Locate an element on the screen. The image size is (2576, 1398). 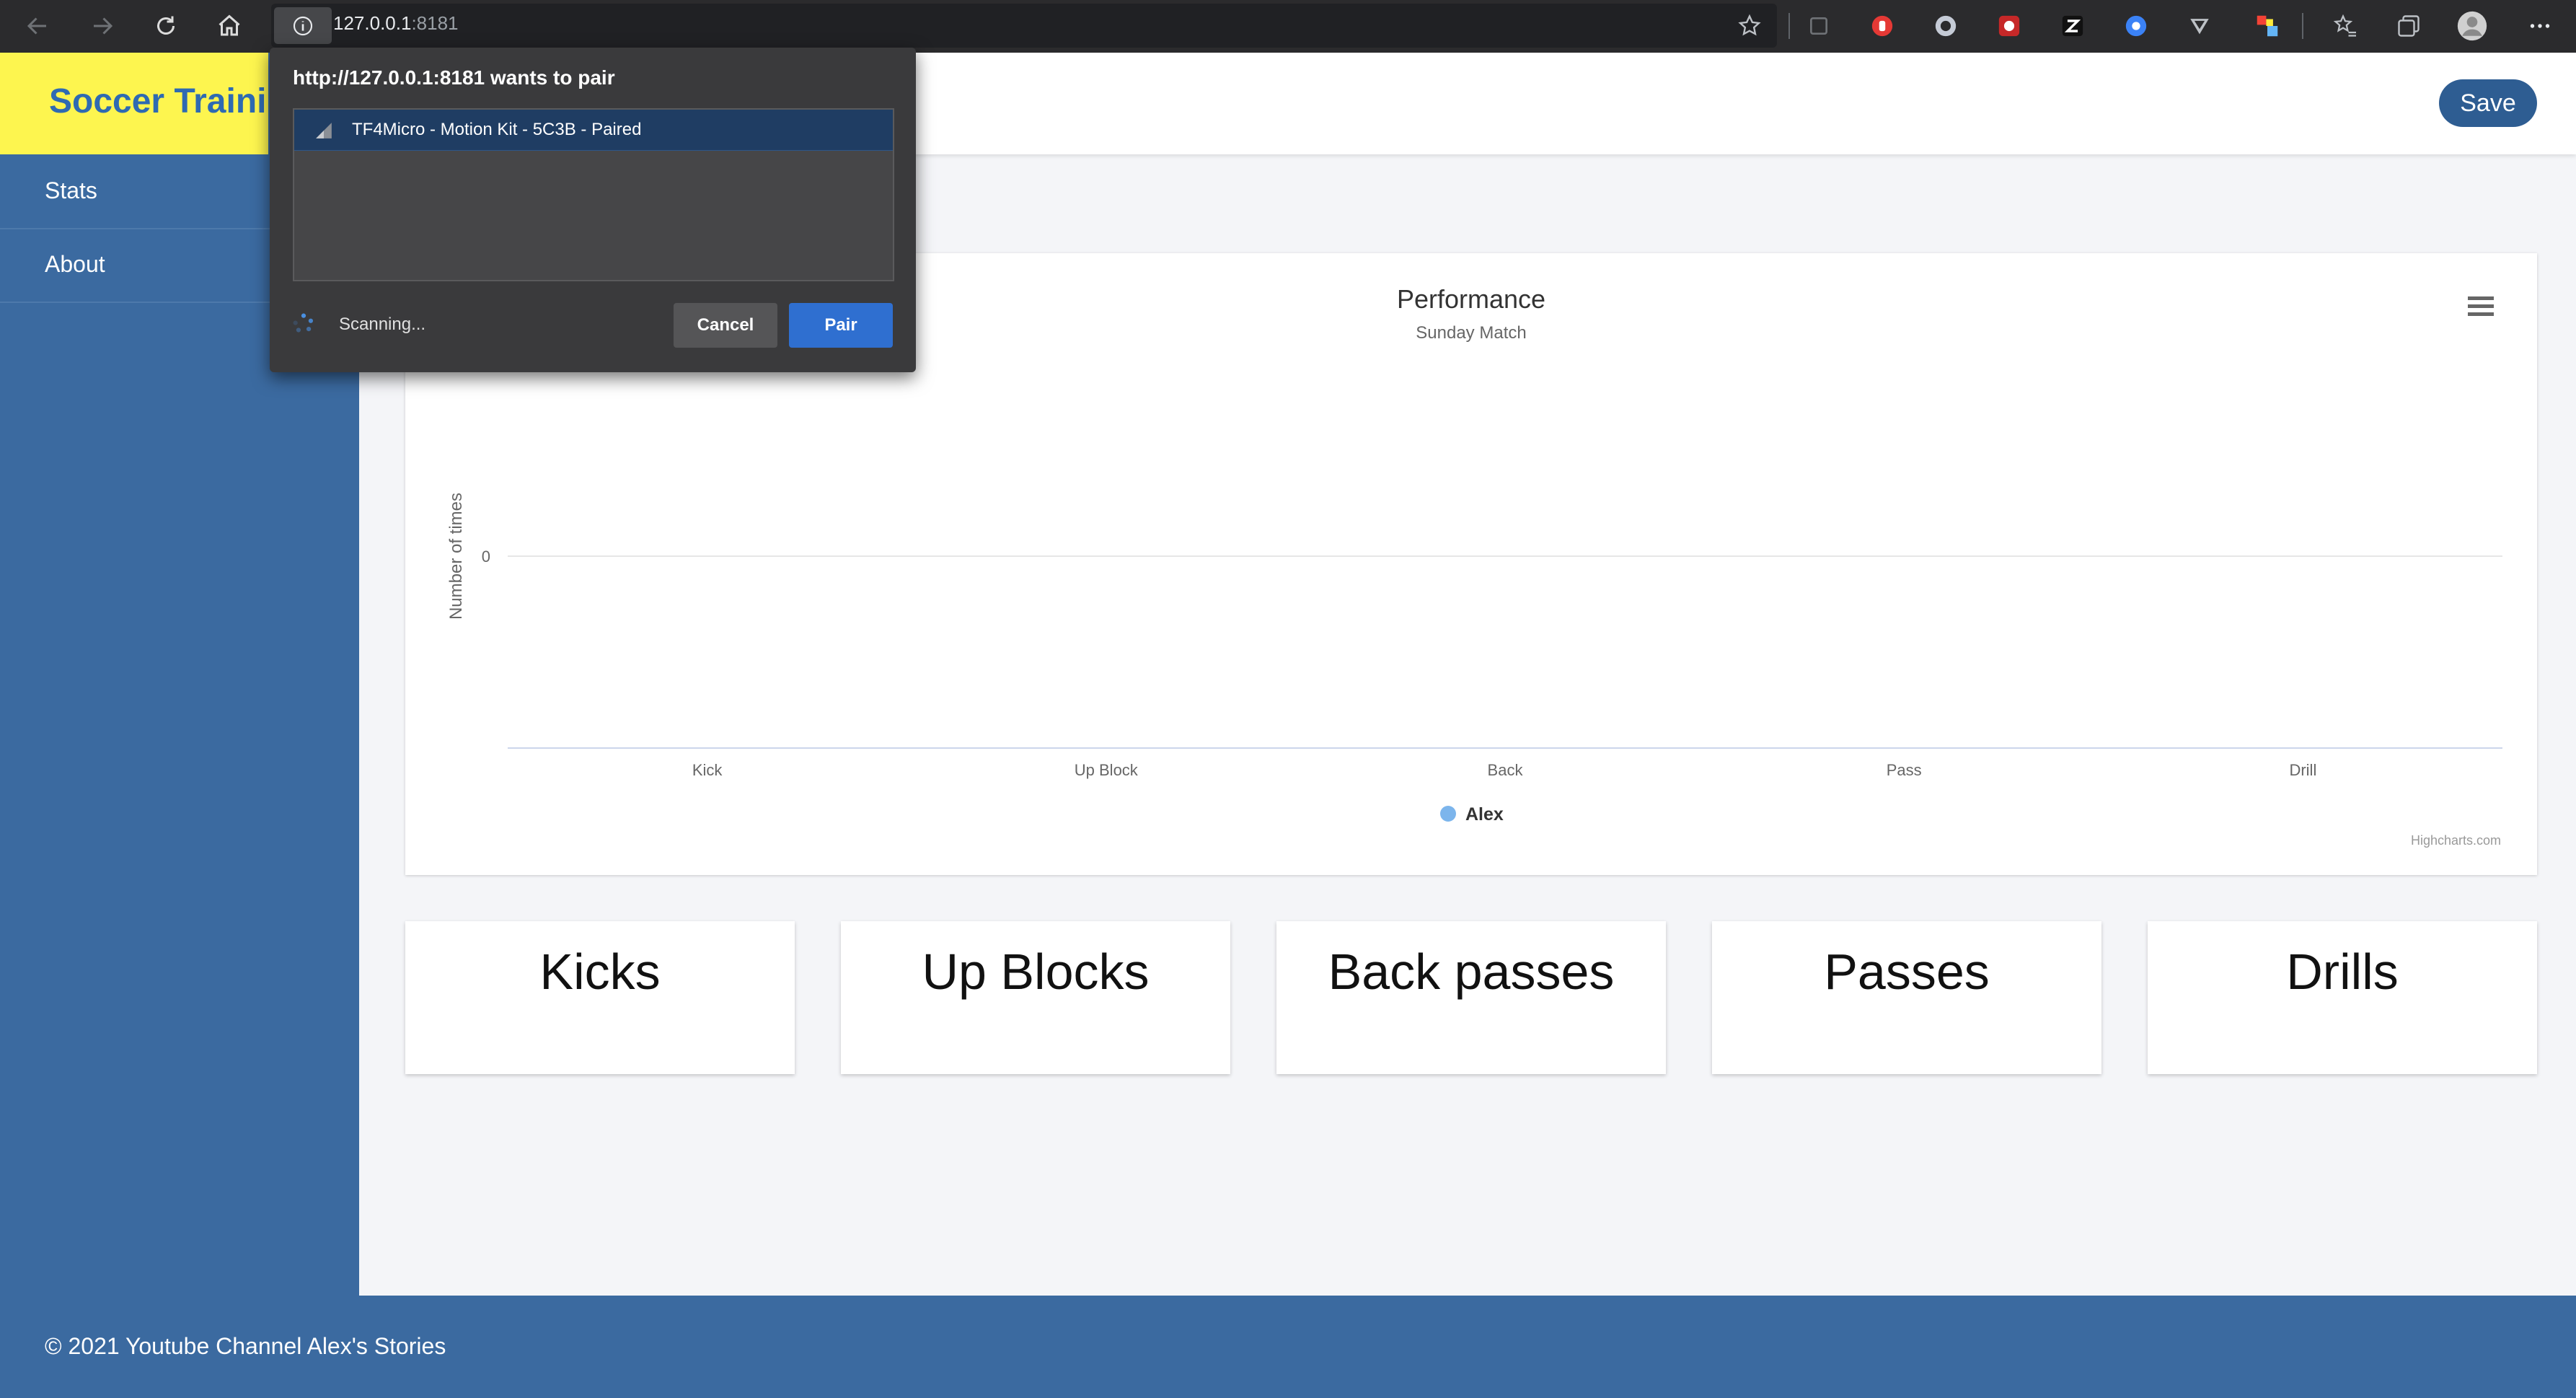
reload-button is located at coordinates (166, 26).